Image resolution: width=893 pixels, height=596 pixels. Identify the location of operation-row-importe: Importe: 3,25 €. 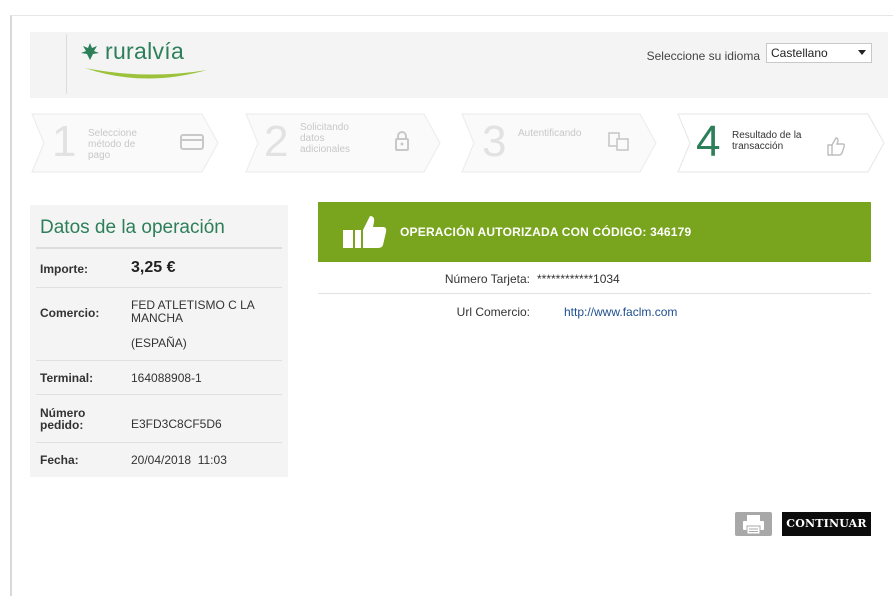
(159, 269).